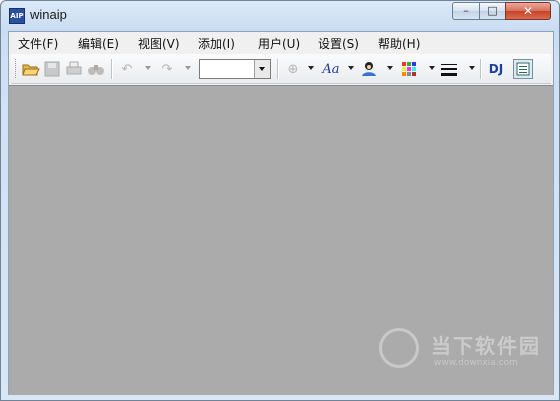  Describe the element at coordinates (399, 43) in the screenshot. I see `menu-help: 帮助(H)` at that location.